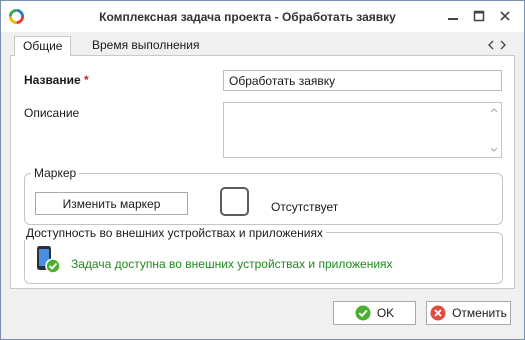  Describe the element at coordinates (494, 130) in the screenshot. I see `description-scrollbar` at that location.